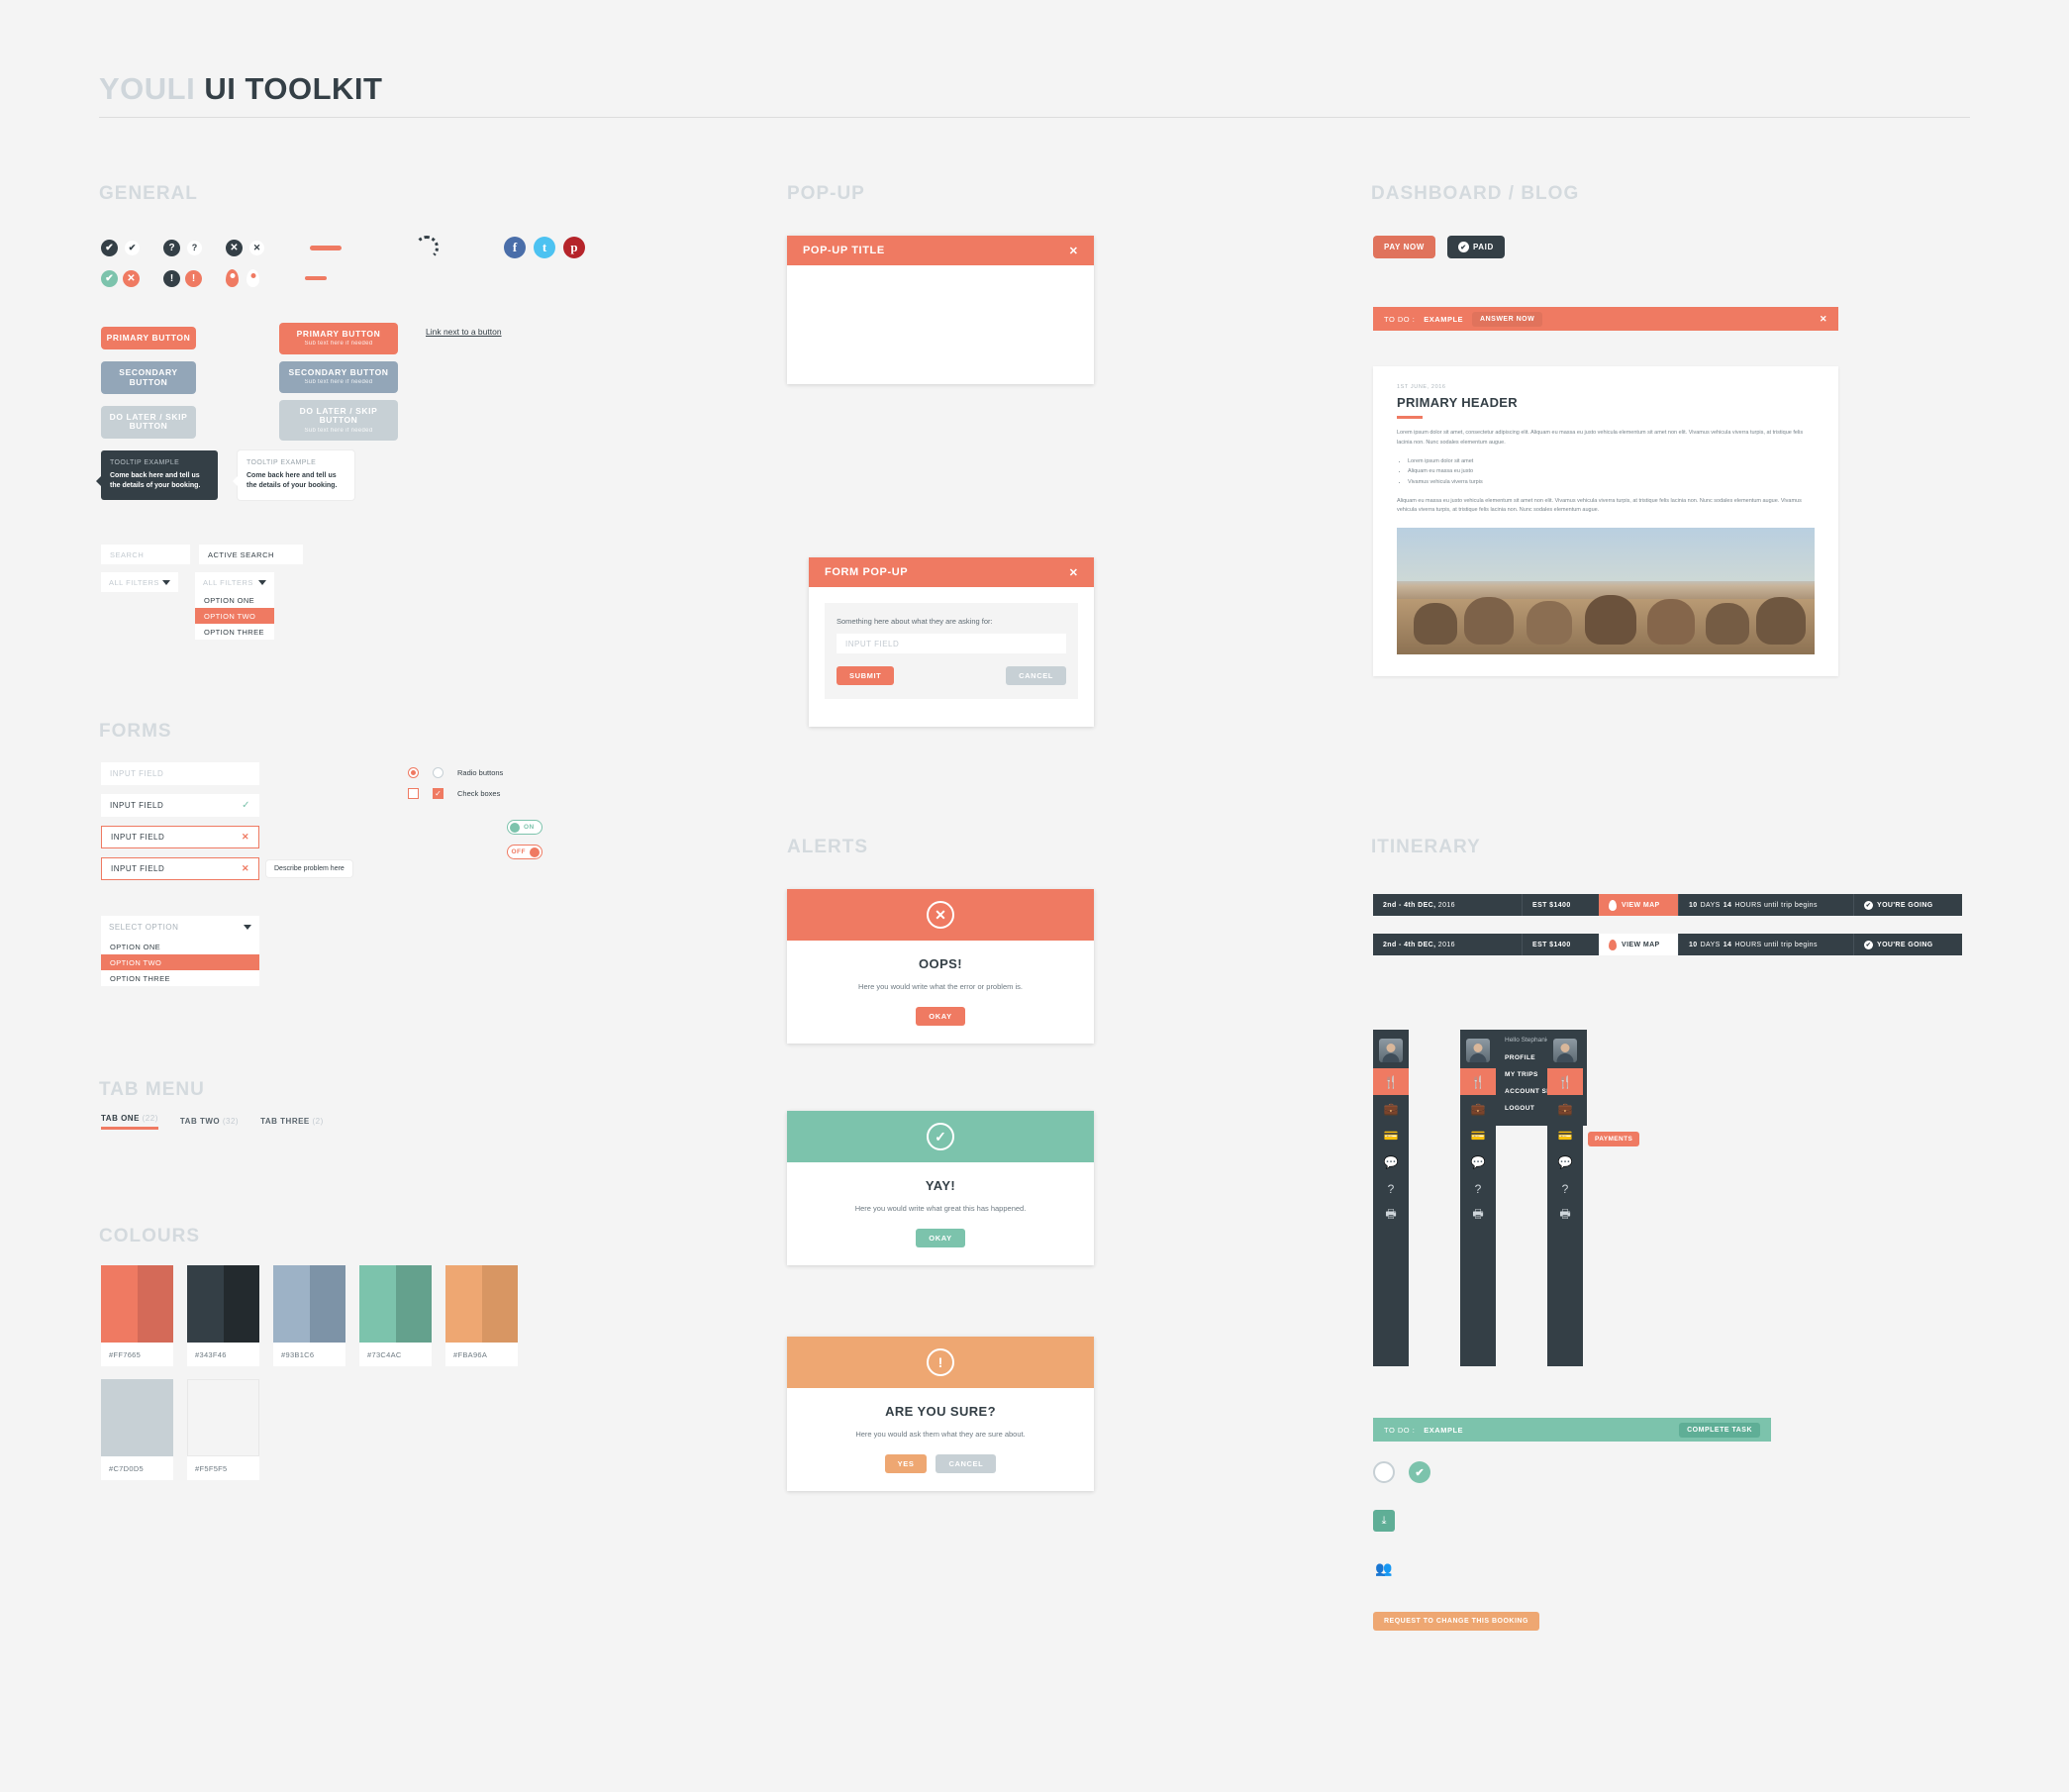 This screenshot has width=2069, height=1792. What do you see at coordinates (180, 962) in the screenshot?
I see `select-option-two: OPTION TWO` at bounding box center [180, 962].